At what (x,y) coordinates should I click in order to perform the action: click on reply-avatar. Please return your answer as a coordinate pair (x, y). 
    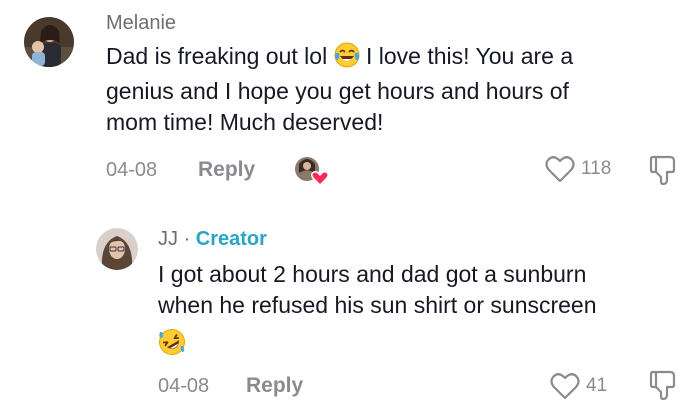
    Looking at the image, I should click on (117, 249).